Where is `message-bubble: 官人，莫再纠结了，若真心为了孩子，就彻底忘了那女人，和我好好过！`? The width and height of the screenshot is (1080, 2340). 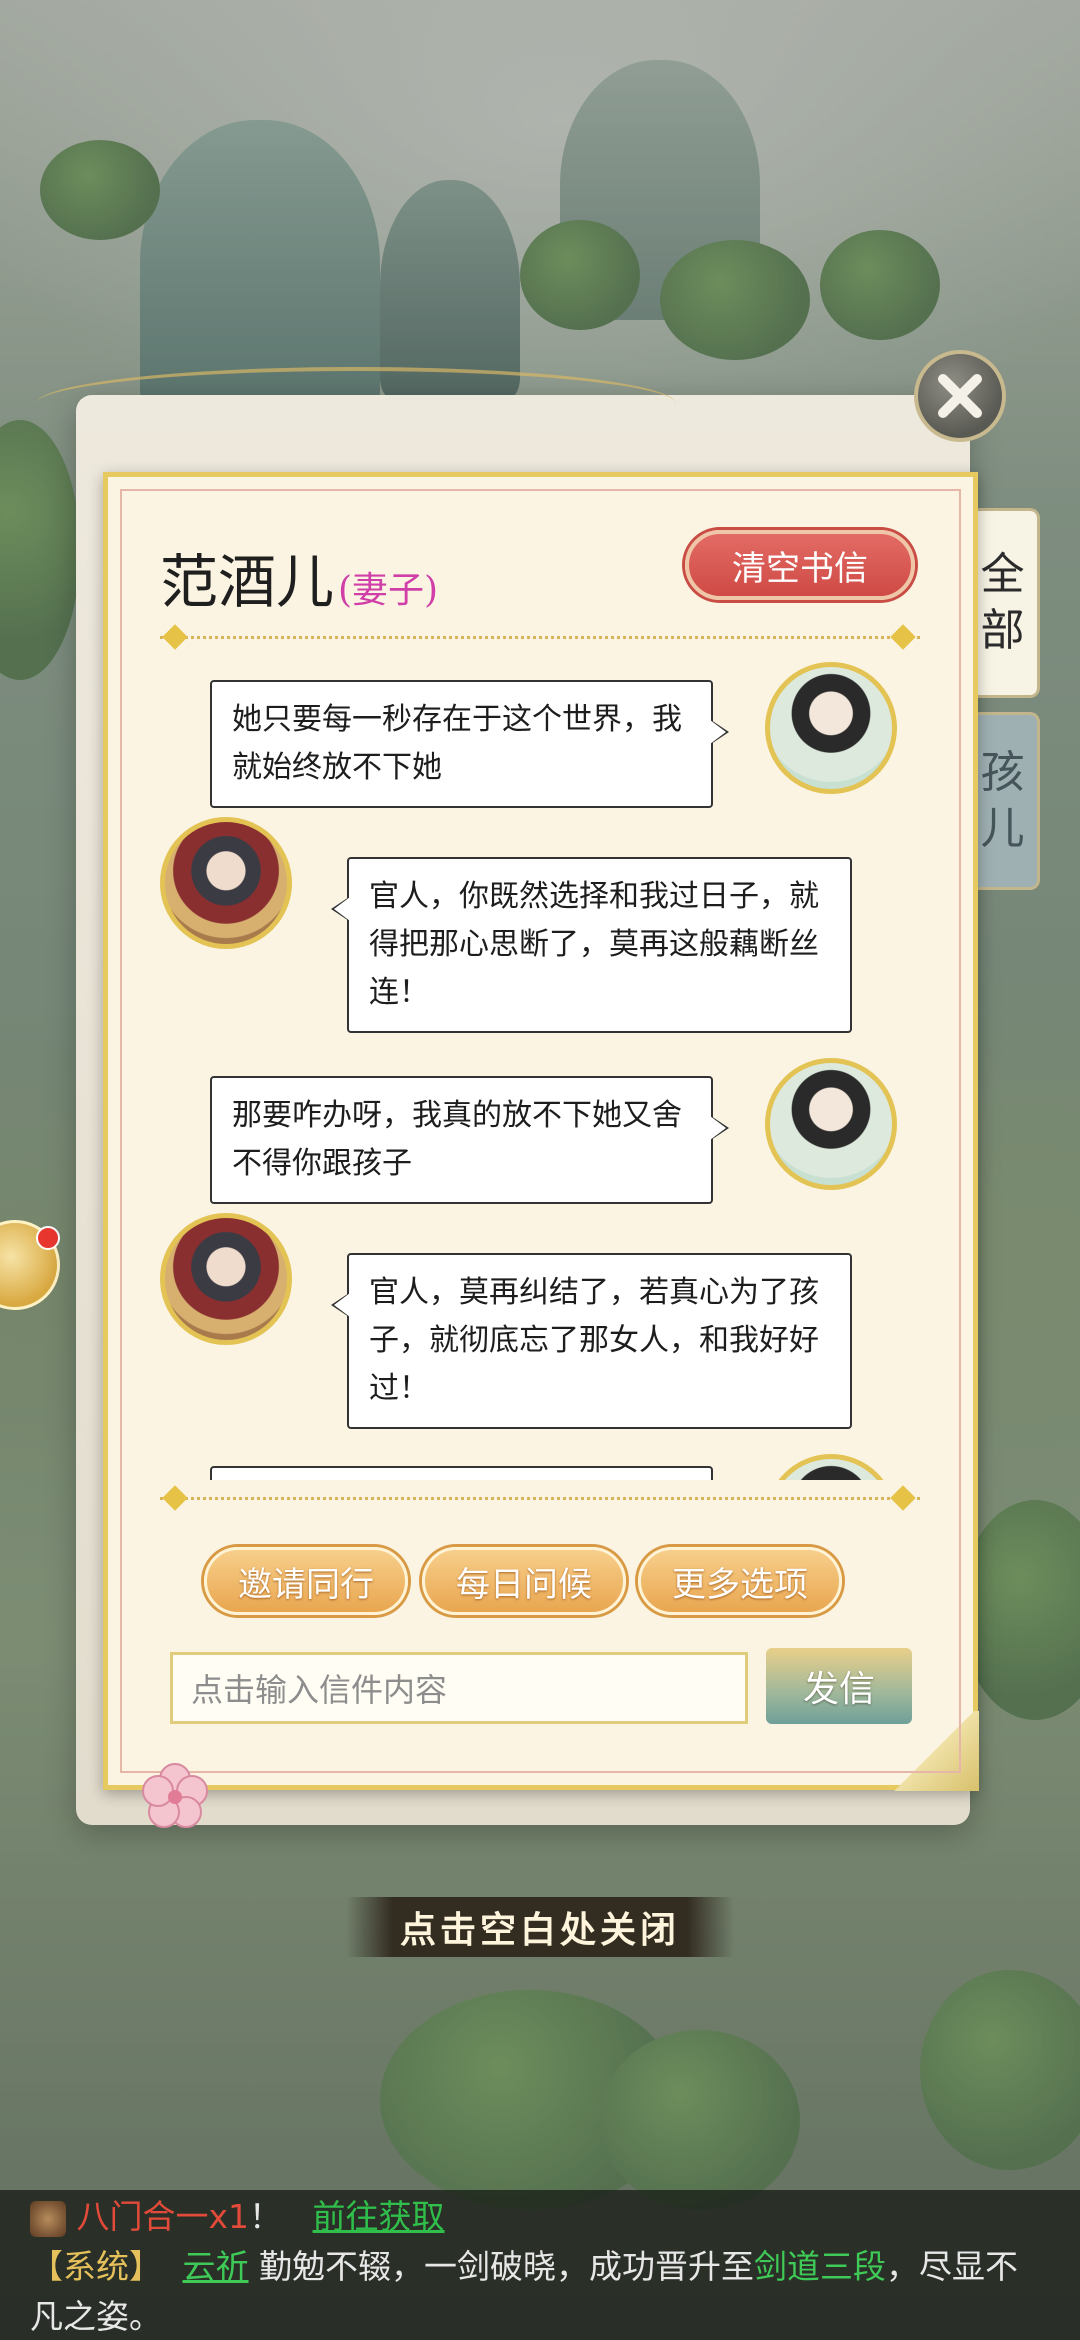 message-bubble: 官人，莫再纠结了，若真心为了孩子，就彻底忘了那女人，和我好好过！ is located at coordinates (591, 1341).